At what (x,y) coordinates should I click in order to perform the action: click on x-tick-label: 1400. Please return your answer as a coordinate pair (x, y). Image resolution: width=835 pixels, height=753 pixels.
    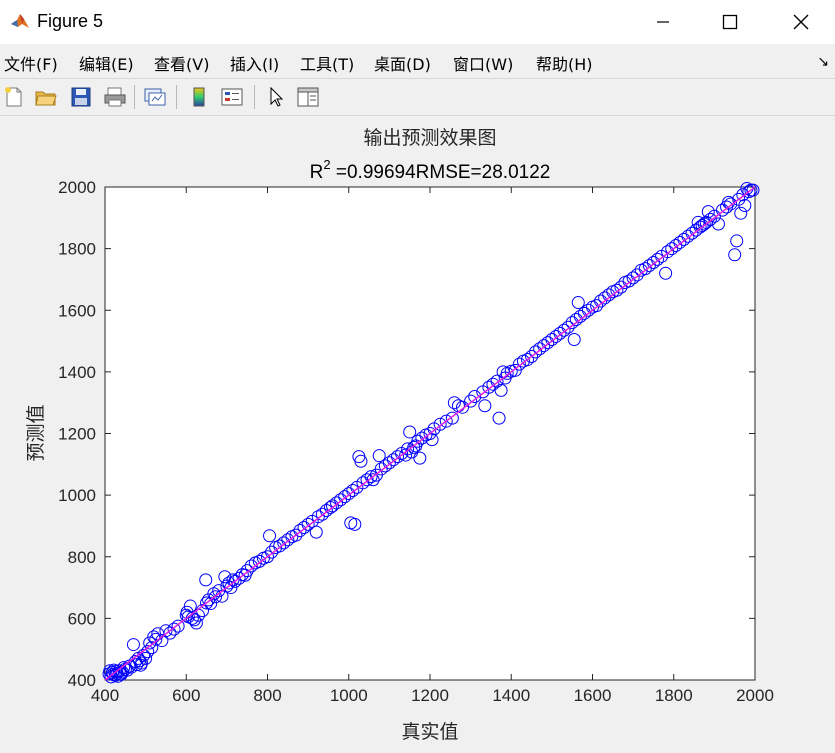
    Looking at the image, I should click on (511, 695).